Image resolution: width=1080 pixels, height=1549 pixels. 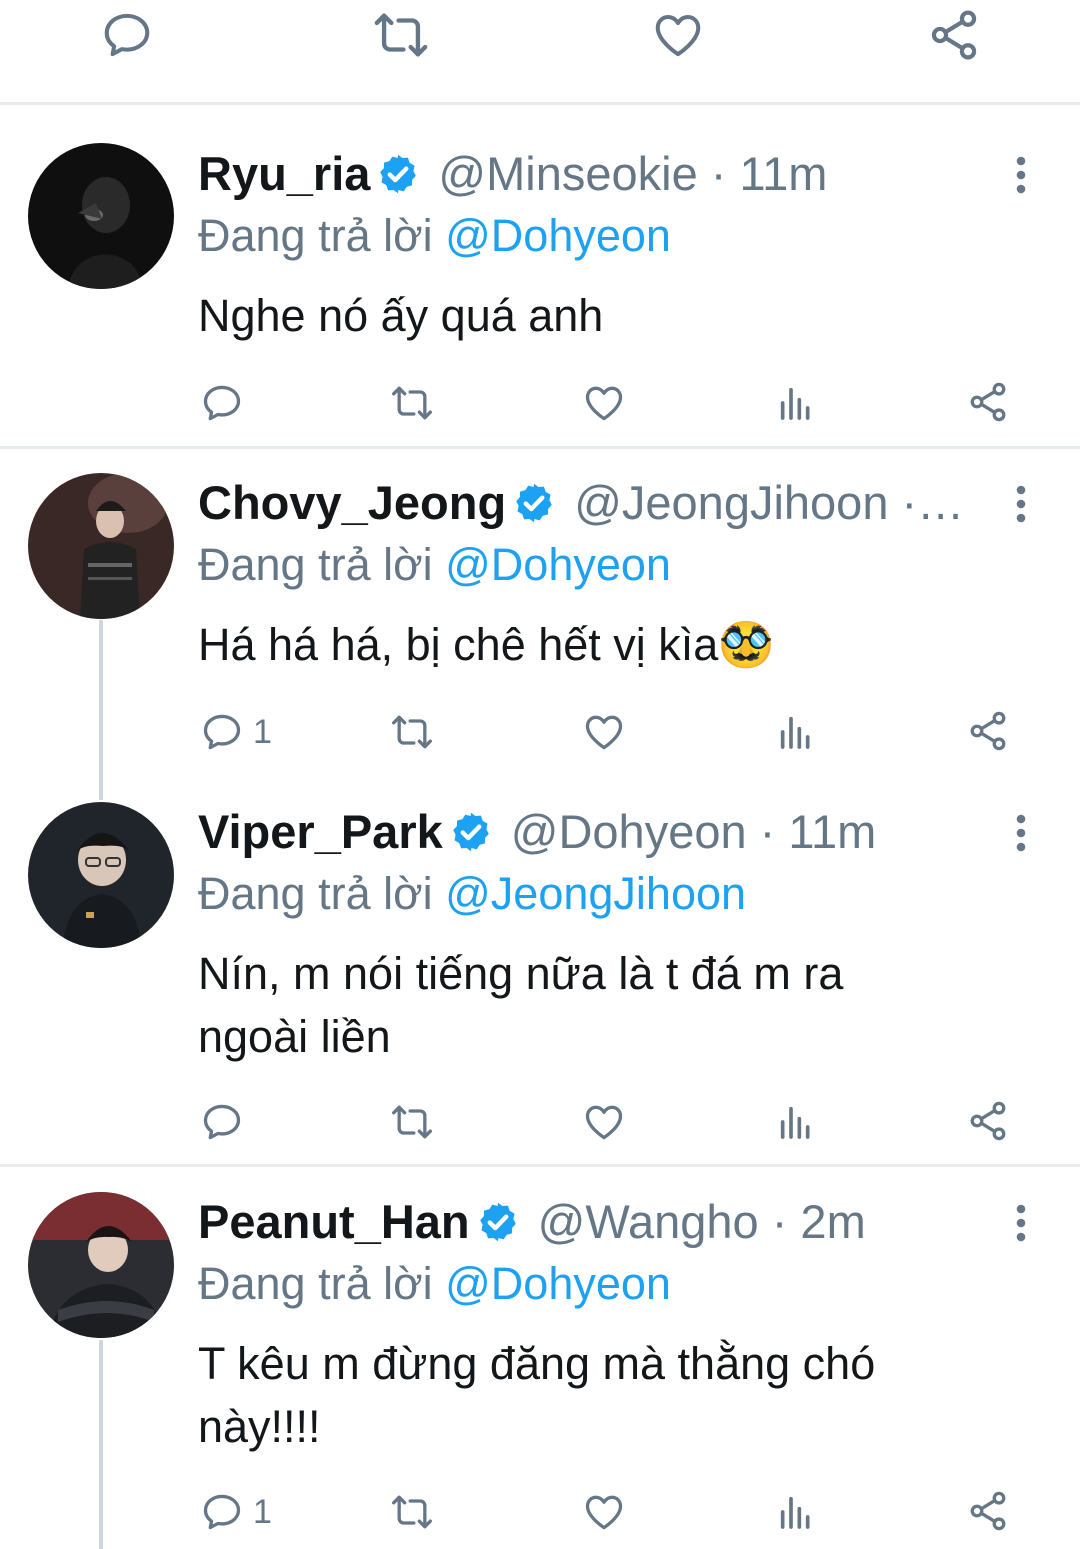 What do you see at coordinates (595, 893) in the screenshot?
I see `reply-mention: @JeongJihoon` at bounding box center [595, 893].